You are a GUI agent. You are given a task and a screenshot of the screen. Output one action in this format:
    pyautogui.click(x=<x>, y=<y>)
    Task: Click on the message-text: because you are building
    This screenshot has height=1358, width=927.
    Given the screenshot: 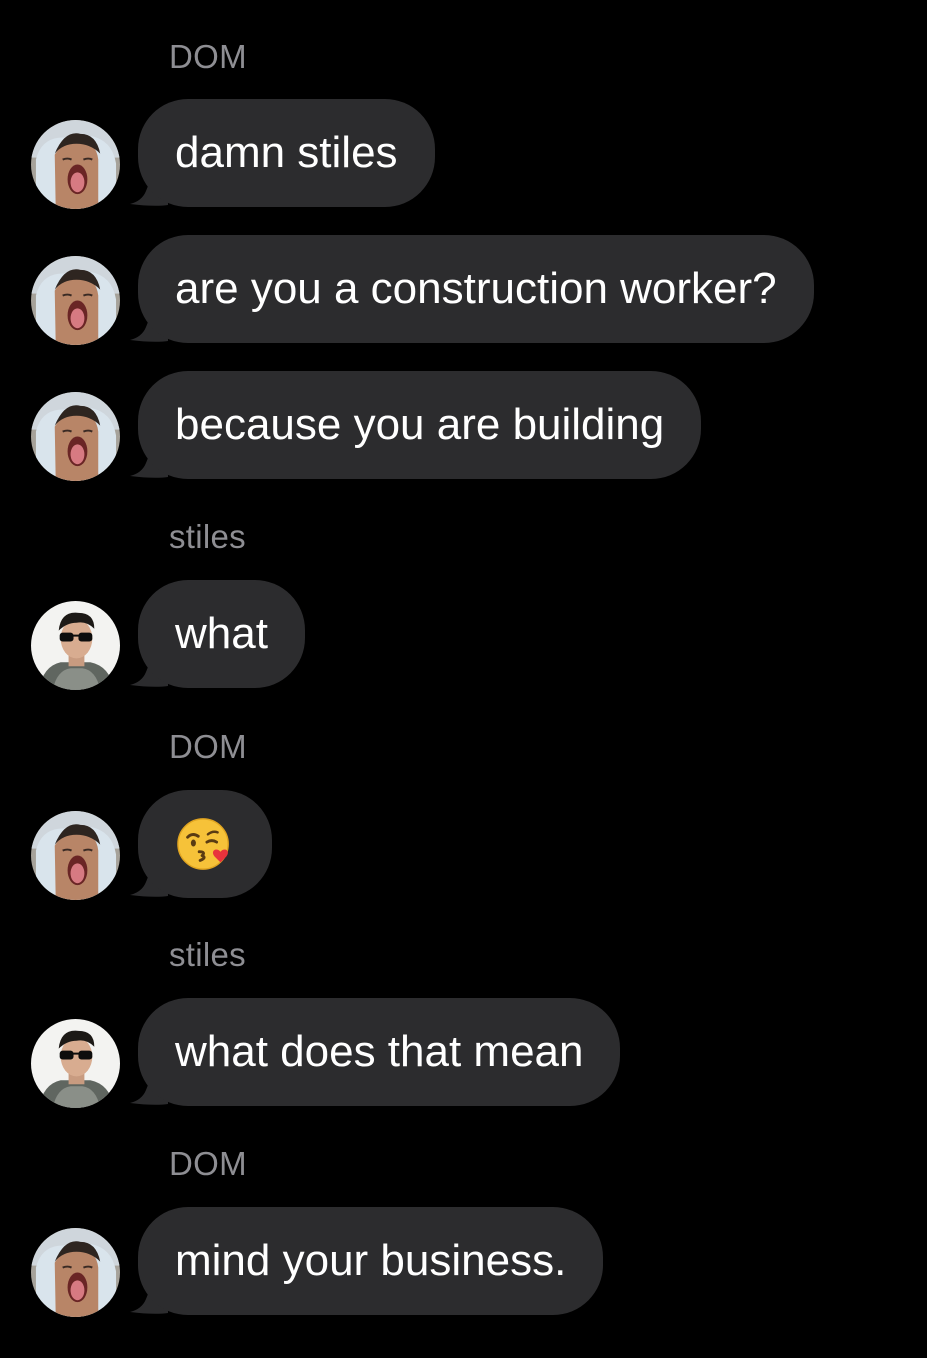 What is the action you would take?
    pyautogui.click(x=420, y=424)
    